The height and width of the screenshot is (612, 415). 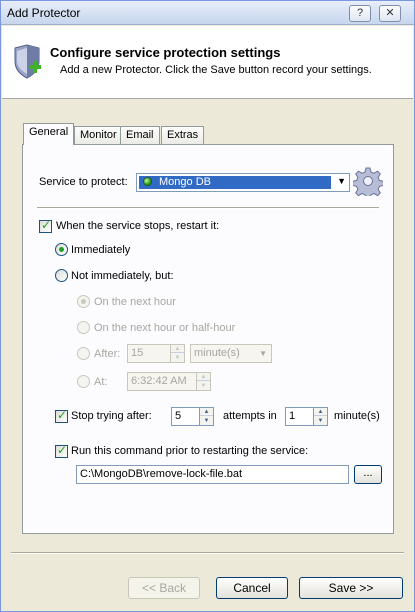 What do you see at coordinates (203, 381) in the screenshot?
I see `at-time-spinner: ▲ ▼` at bounding box center [203, 381].